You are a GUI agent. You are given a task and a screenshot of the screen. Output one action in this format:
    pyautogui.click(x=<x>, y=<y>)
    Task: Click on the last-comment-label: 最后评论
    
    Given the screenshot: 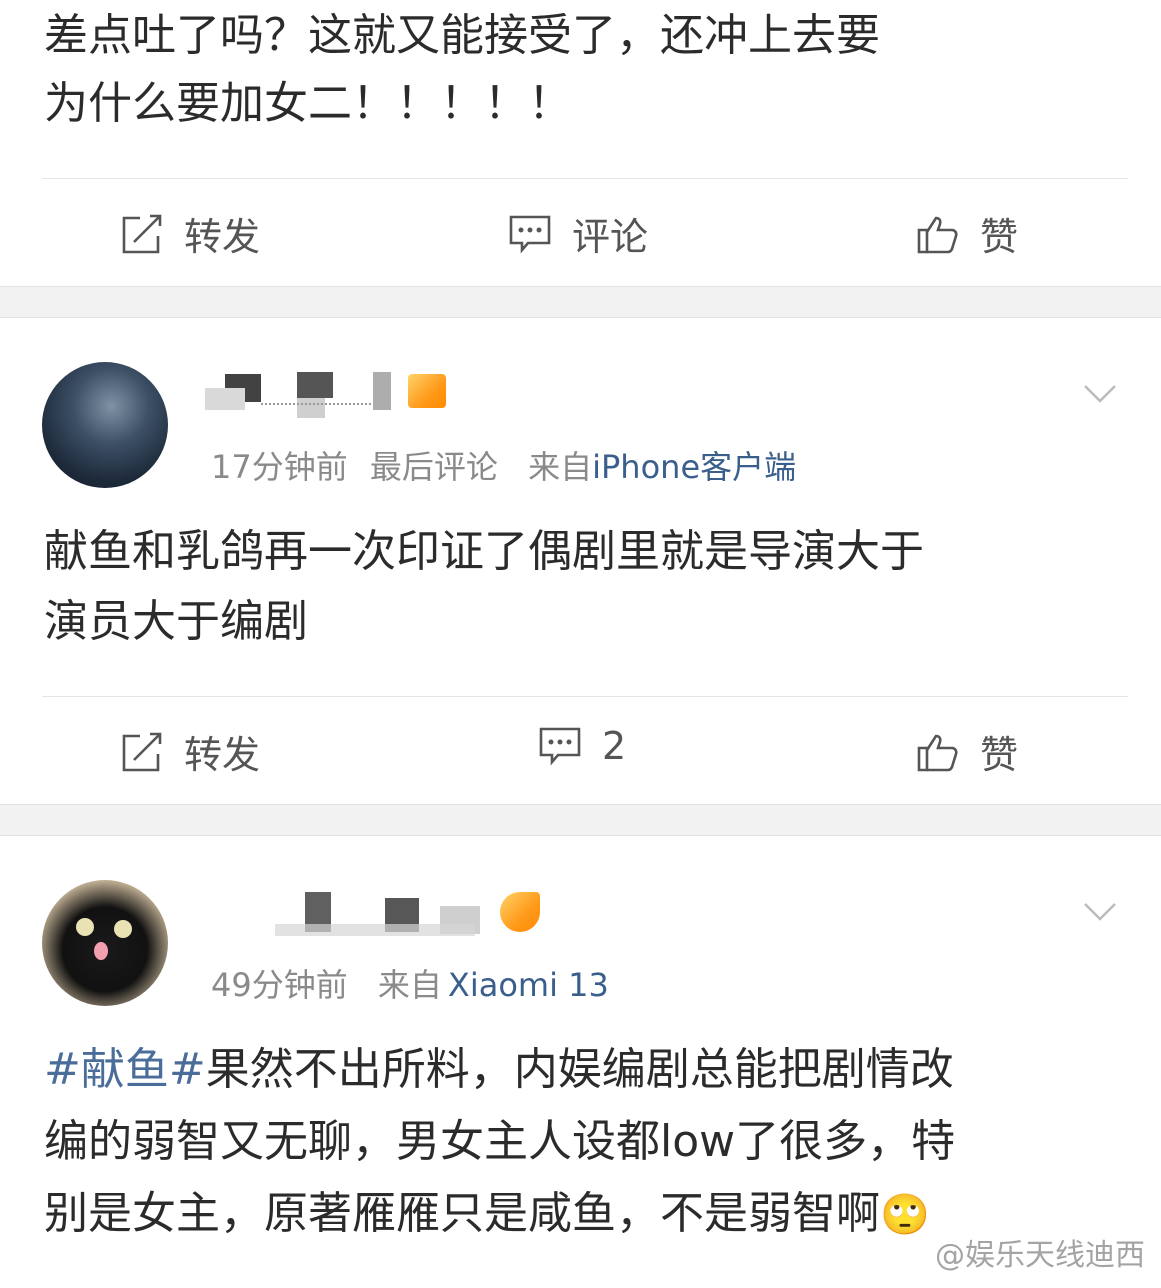 What is the action you would take?
    pyautogui.click(x=433, y=467)
    